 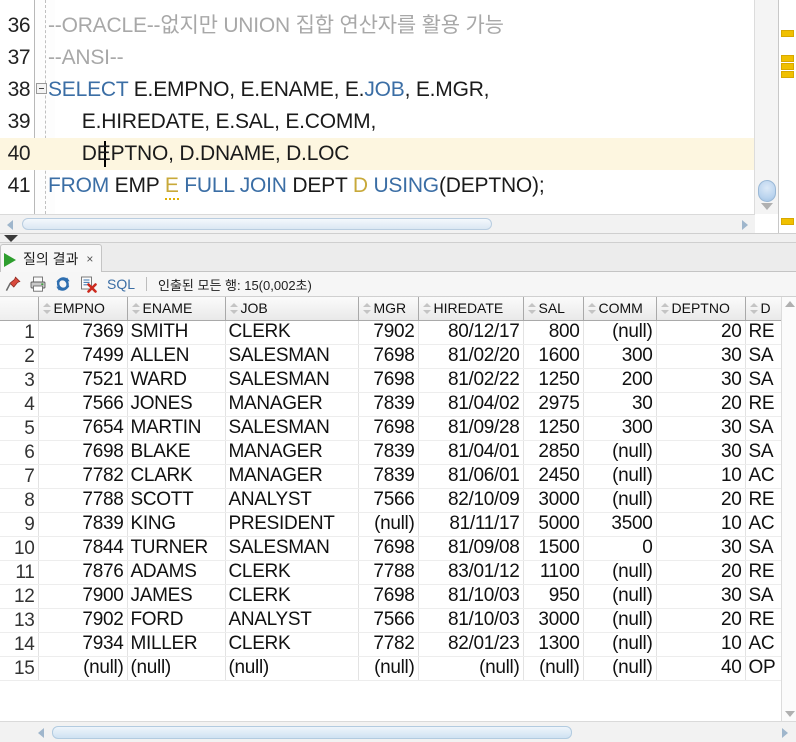 I want to click on column-header-sal: SAL, so click(x=553, y=309).